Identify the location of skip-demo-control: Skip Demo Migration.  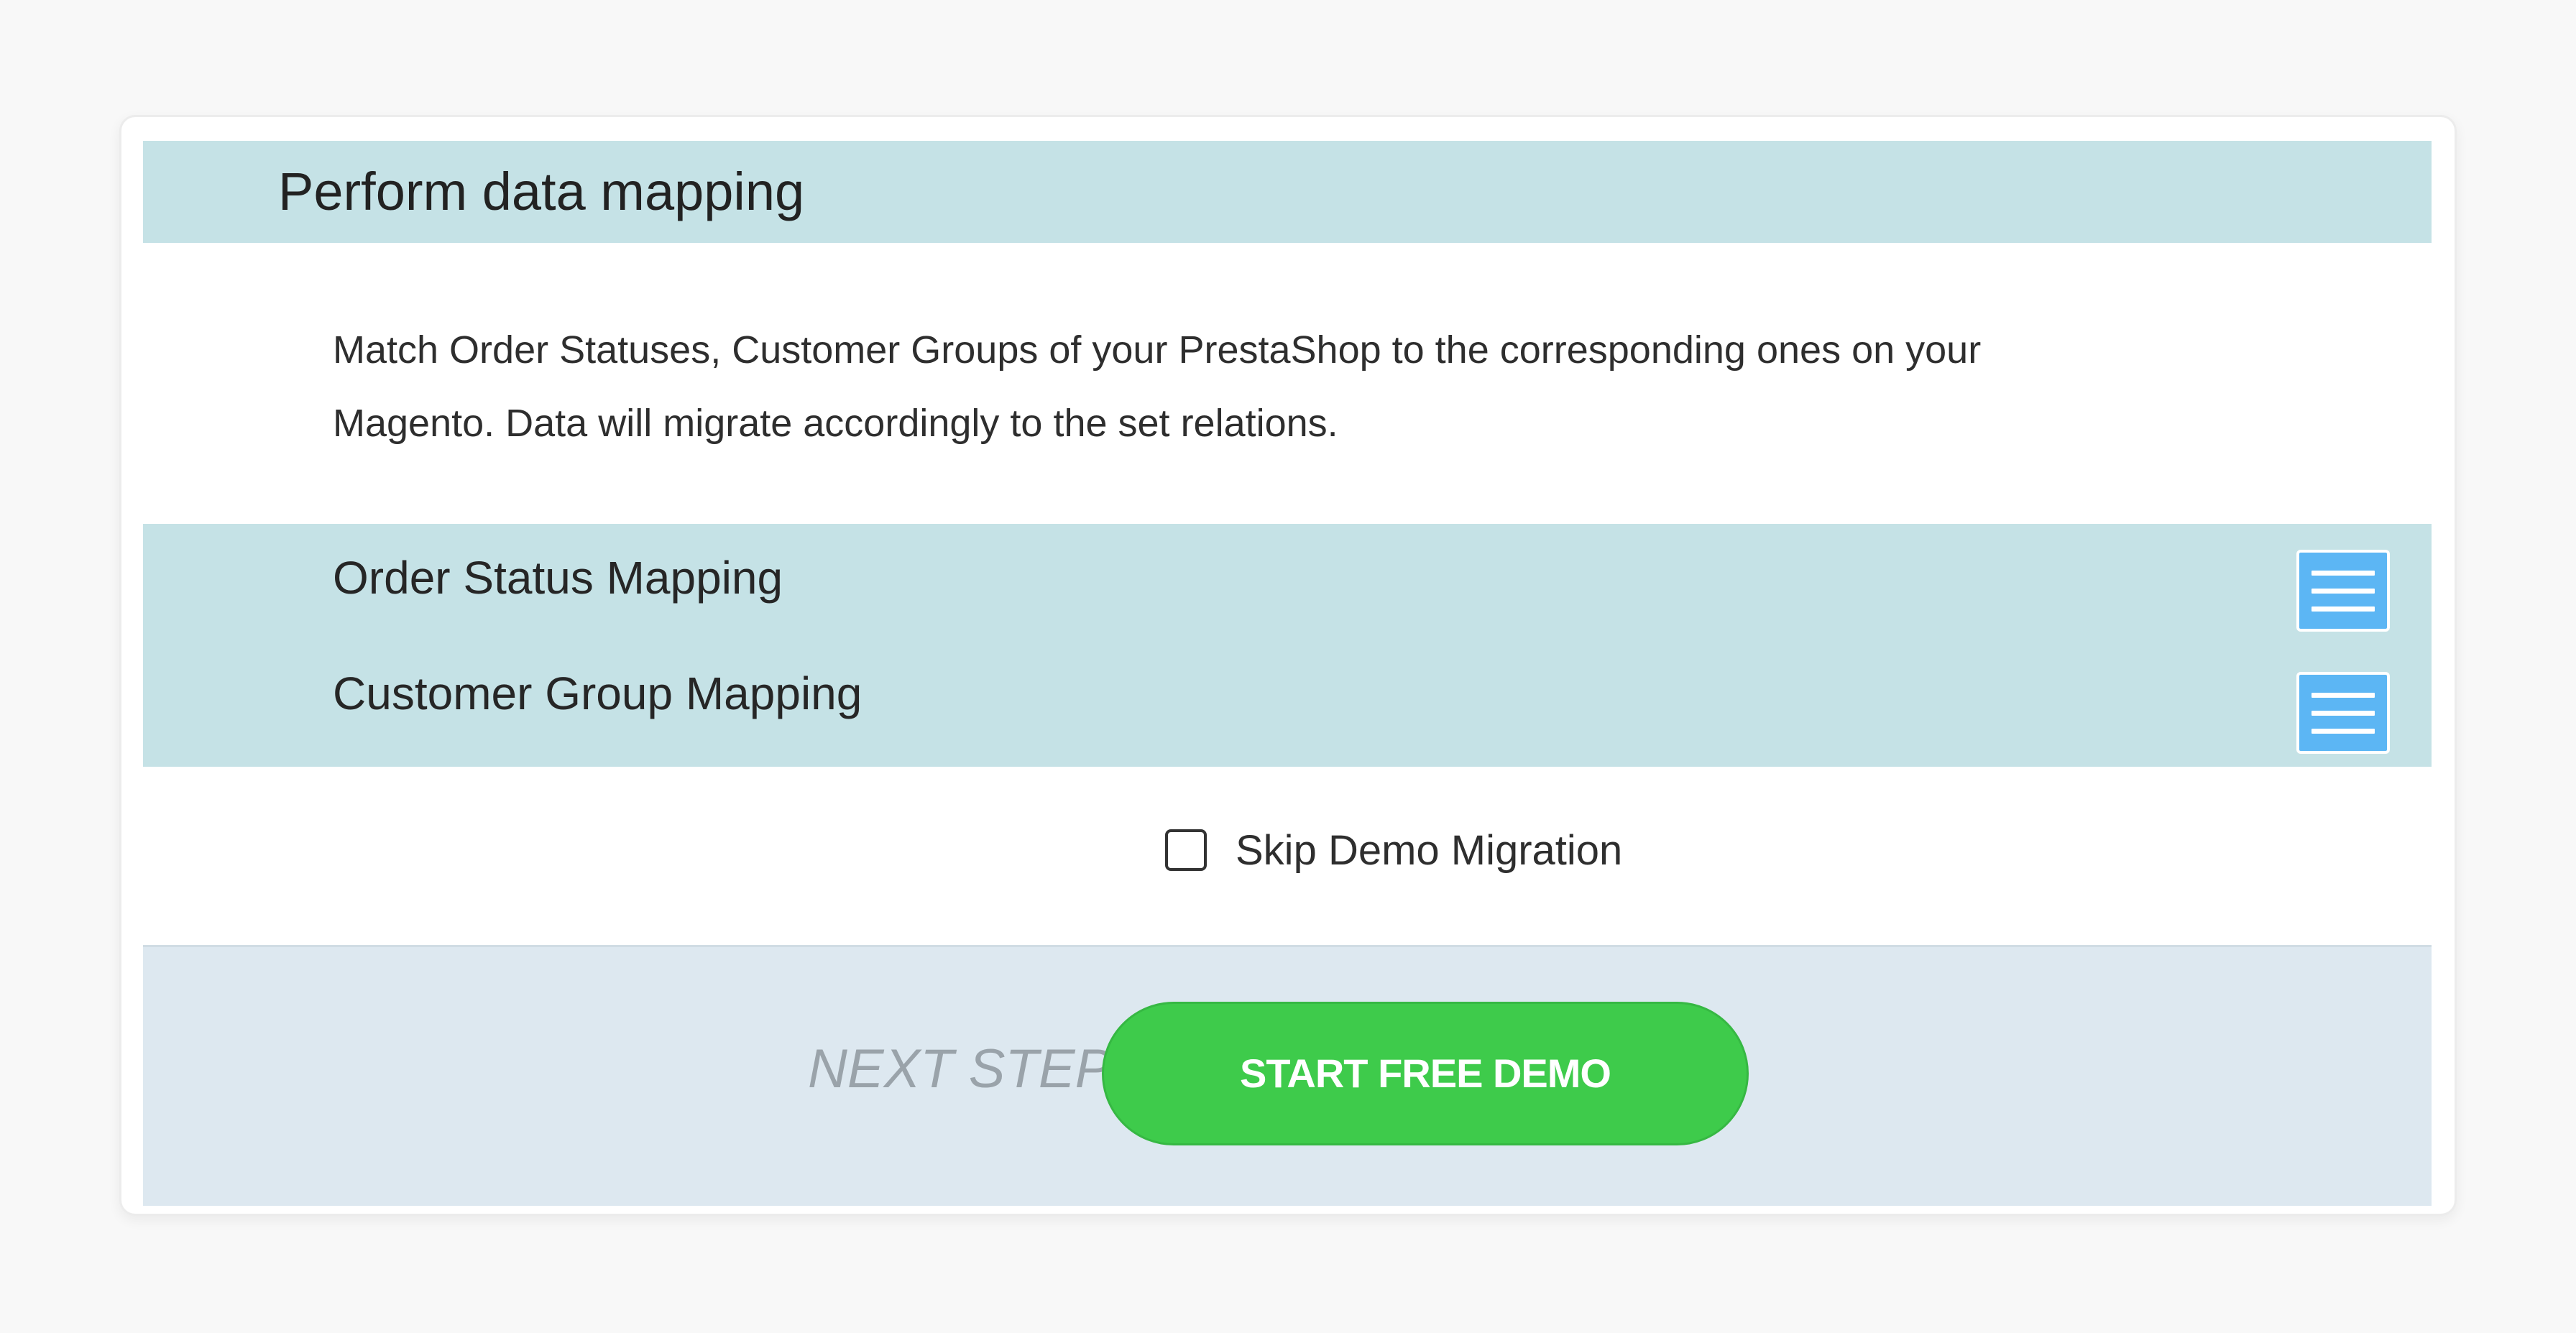
(1393, 856).